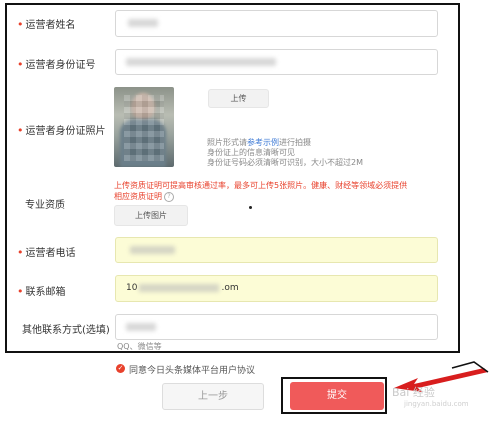  What do you see at coordinates (250, 207) in the screenshot?
I see `cursor-dot` at bounding box center [250, 207].